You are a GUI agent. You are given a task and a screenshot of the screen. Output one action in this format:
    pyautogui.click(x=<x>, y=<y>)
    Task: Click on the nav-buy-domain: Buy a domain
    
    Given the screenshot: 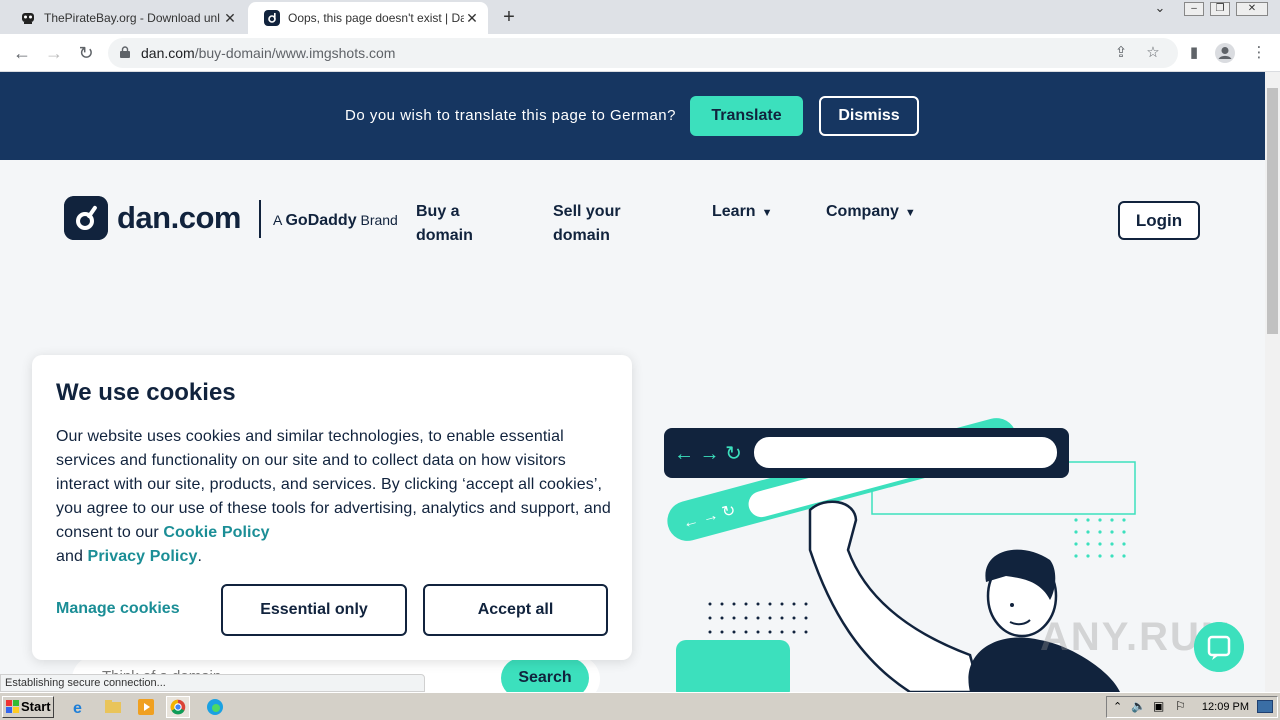 What is the action you would take?
    pyautogui.click(x=444, y=224)
    